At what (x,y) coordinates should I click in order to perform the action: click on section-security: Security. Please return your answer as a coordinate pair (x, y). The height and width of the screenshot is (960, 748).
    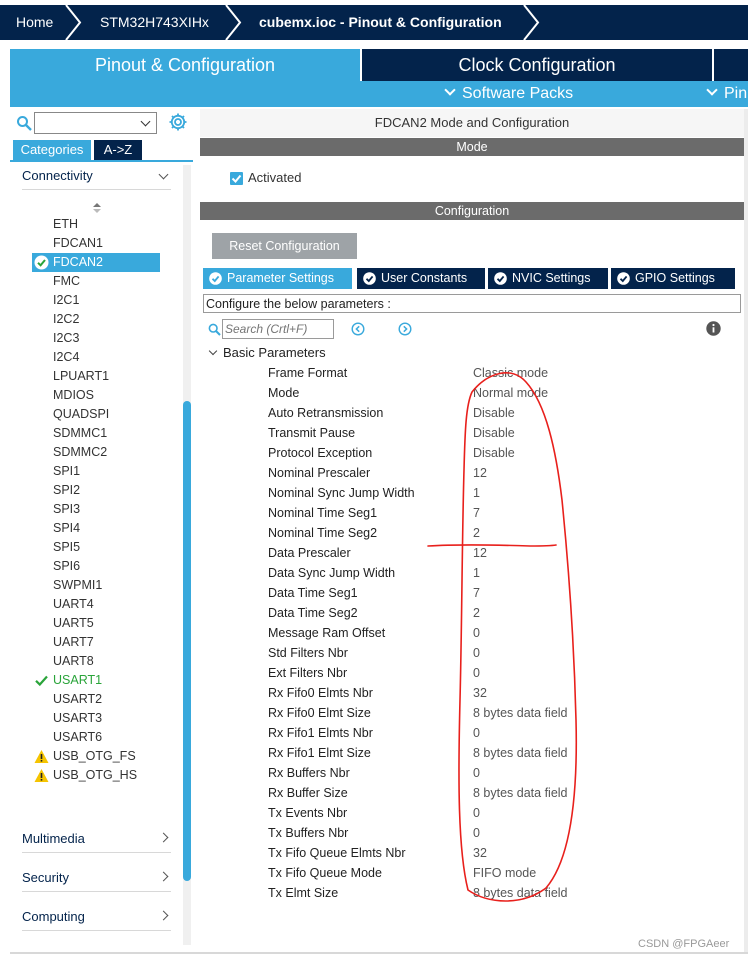
    Looking at the image, I should click on (96, 878).